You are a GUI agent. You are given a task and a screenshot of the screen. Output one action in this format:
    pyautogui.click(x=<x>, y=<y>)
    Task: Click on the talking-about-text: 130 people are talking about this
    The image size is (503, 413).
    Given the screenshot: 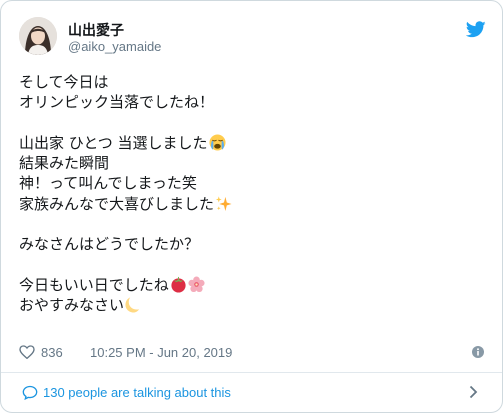 What is the action you would take?
    pyautogui.click(x=137, y=392)
    